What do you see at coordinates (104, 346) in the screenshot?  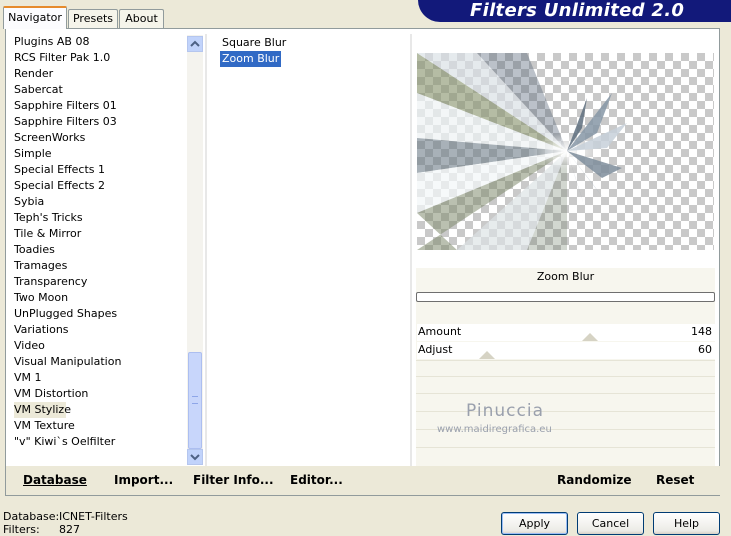 I see `category-item: Video` at bounding box center [104, 346].